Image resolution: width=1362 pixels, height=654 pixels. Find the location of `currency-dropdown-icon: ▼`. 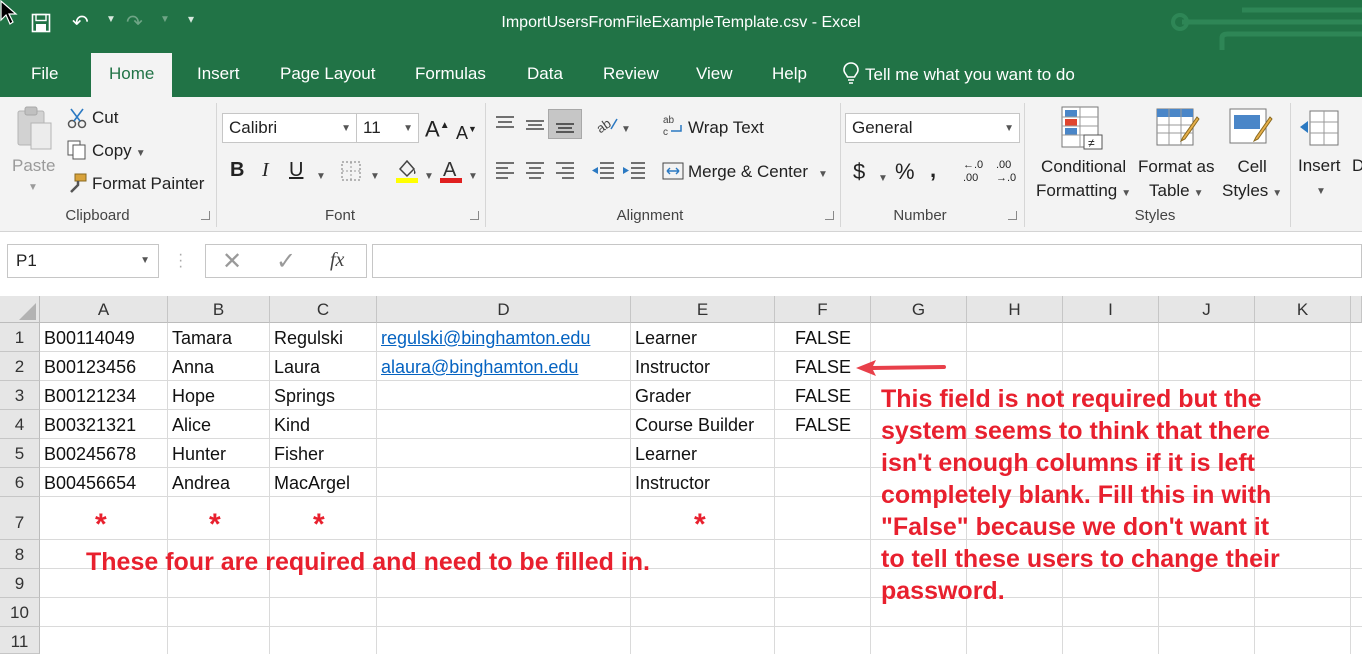

currency-dropdown-icon: ▼ is located at coordinates (883, 179).